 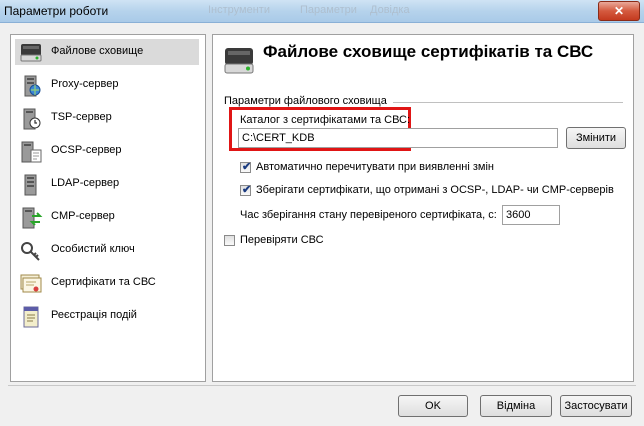 I want to click on sidebar-item-ocsp: OCSP-сервер, so click(x=107, y=151).